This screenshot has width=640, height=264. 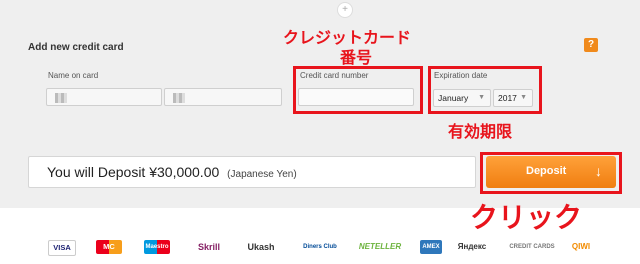 What do you see at coordinates (208, 247) in the screenshot?
I see `skrill-logo: Skrill` at bounding box center [208, 247].